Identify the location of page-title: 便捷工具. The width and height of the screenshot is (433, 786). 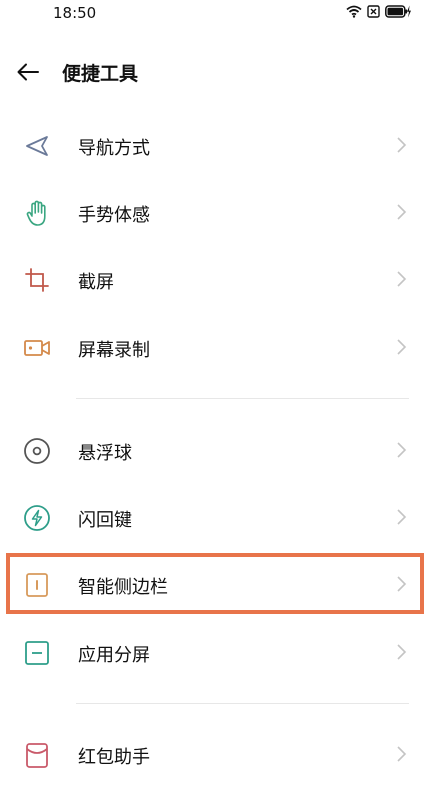
(100, 74).